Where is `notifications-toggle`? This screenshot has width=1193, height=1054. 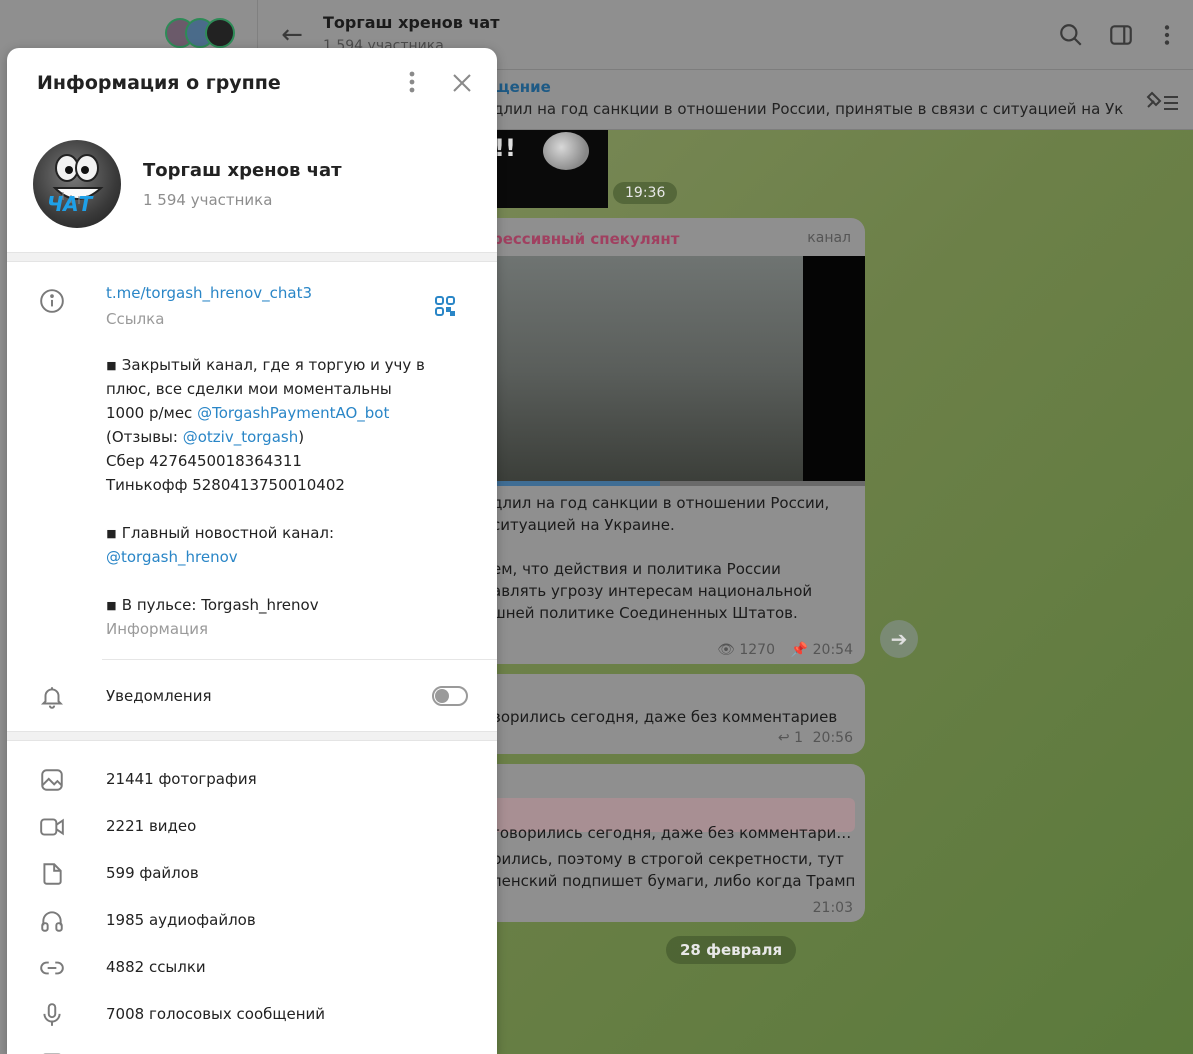 notifications-toggle is located at coordinates (450, 696).